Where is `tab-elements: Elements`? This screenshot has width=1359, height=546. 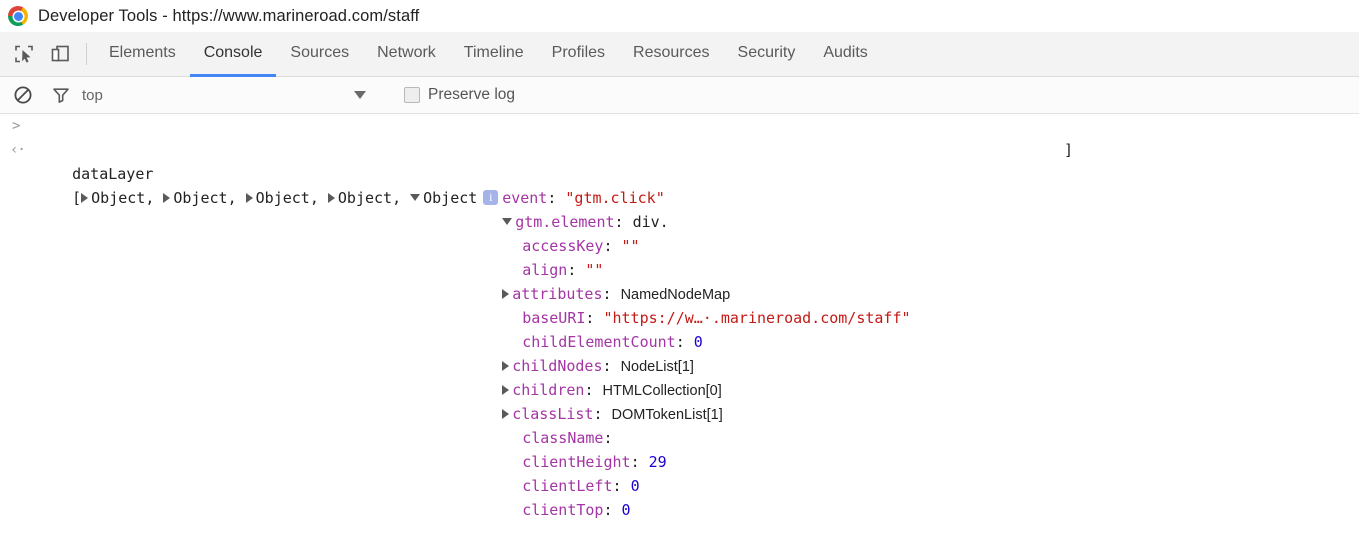
tab-elements: Elements is located at coordinates (142, 54).